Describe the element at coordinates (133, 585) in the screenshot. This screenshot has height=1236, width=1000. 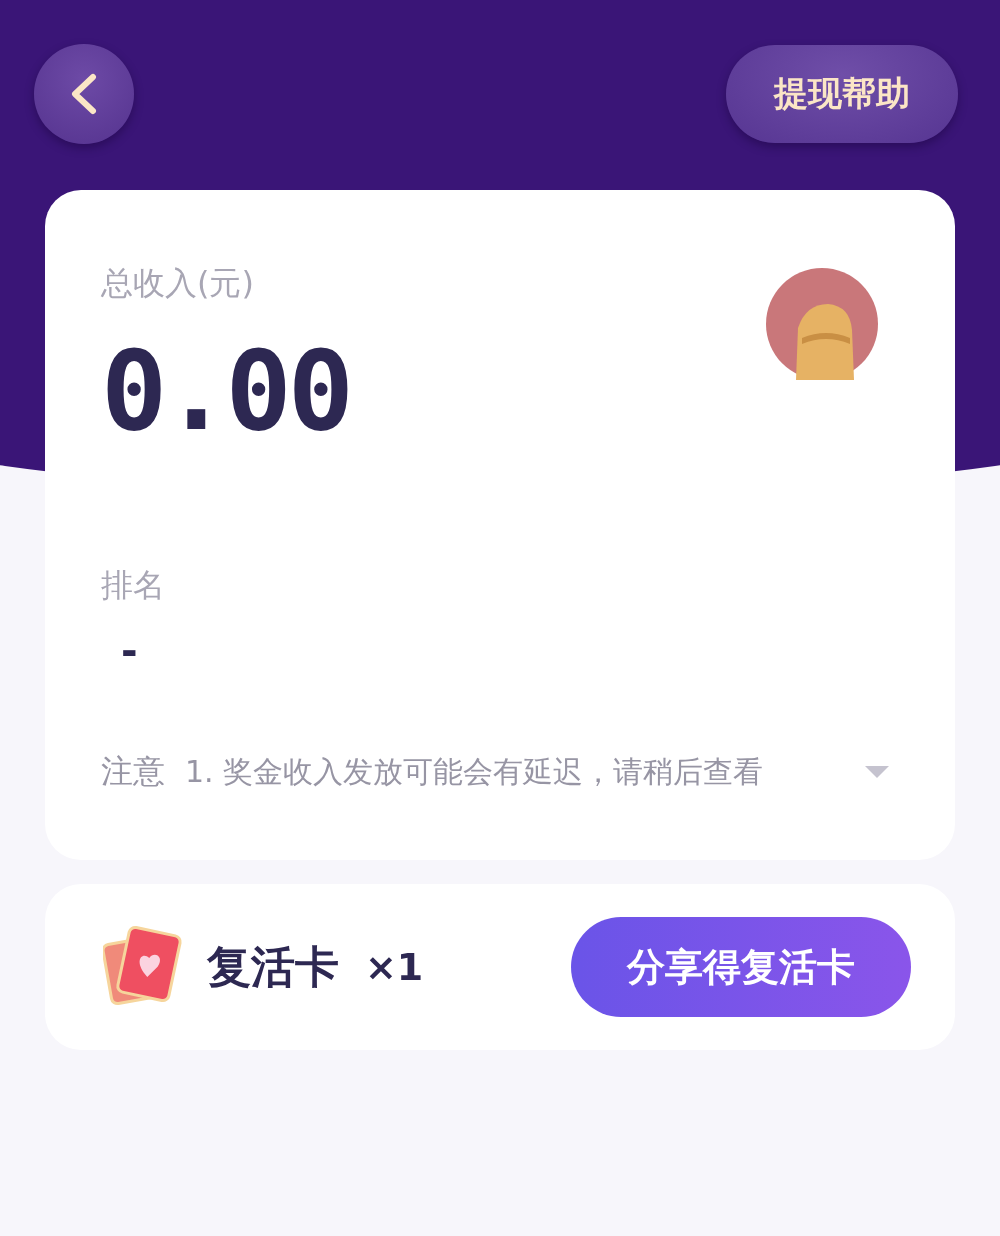
I see `rank-label: 排名` at that location.